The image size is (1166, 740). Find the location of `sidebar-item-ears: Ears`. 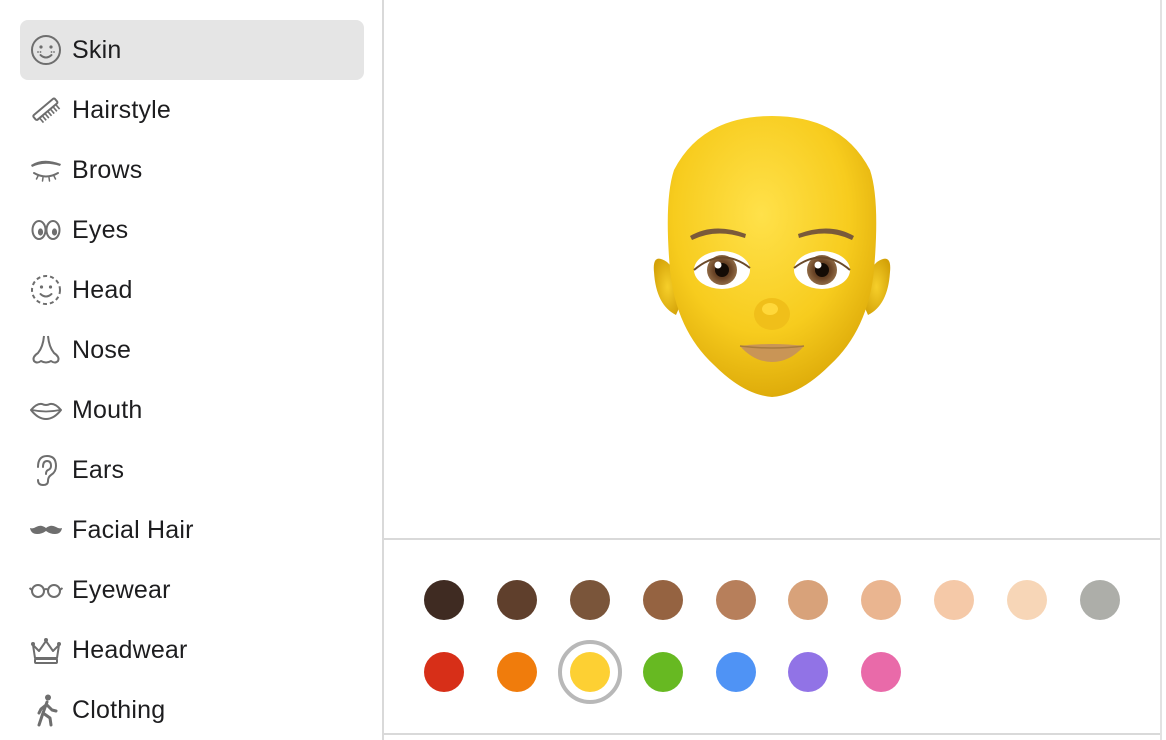

sidebar-item-ears: Ears is located at coordinates (192, 470).